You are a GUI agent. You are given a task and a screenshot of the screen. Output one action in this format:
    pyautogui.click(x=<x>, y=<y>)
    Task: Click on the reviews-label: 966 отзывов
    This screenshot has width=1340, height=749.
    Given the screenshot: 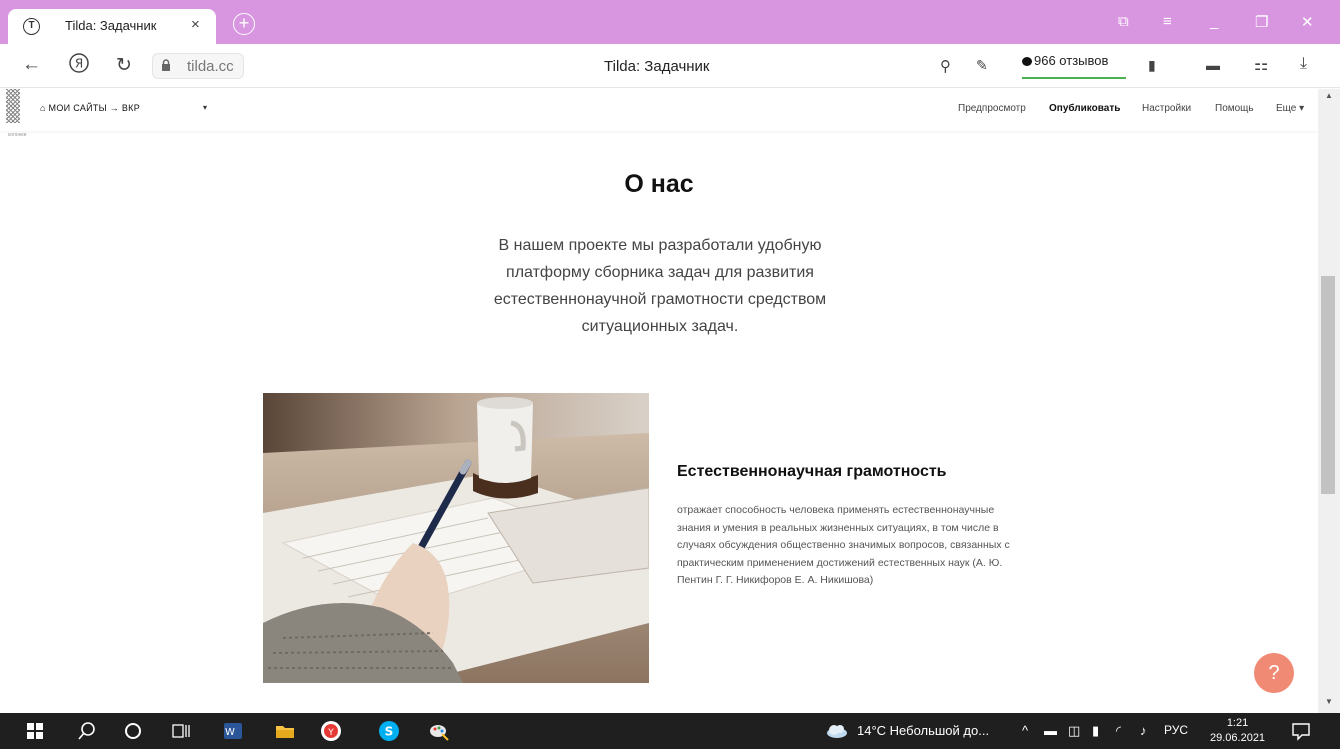 What is the action you would take?
    pyautogui.click(x=1071, y=60)
    